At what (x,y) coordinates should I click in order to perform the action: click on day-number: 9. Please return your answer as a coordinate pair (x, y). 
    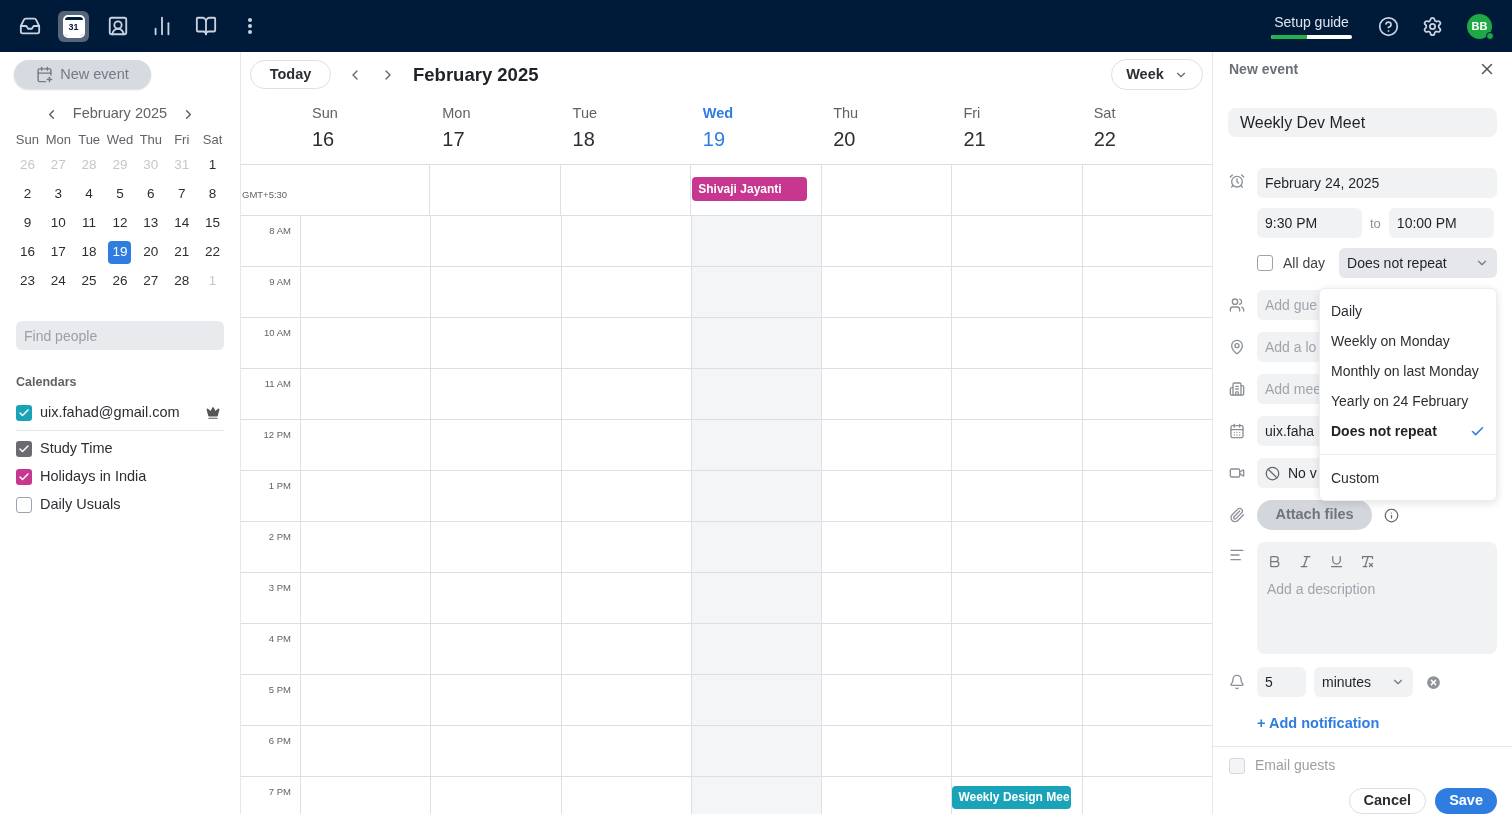
    Looking at the image, I should click on (27, 223).